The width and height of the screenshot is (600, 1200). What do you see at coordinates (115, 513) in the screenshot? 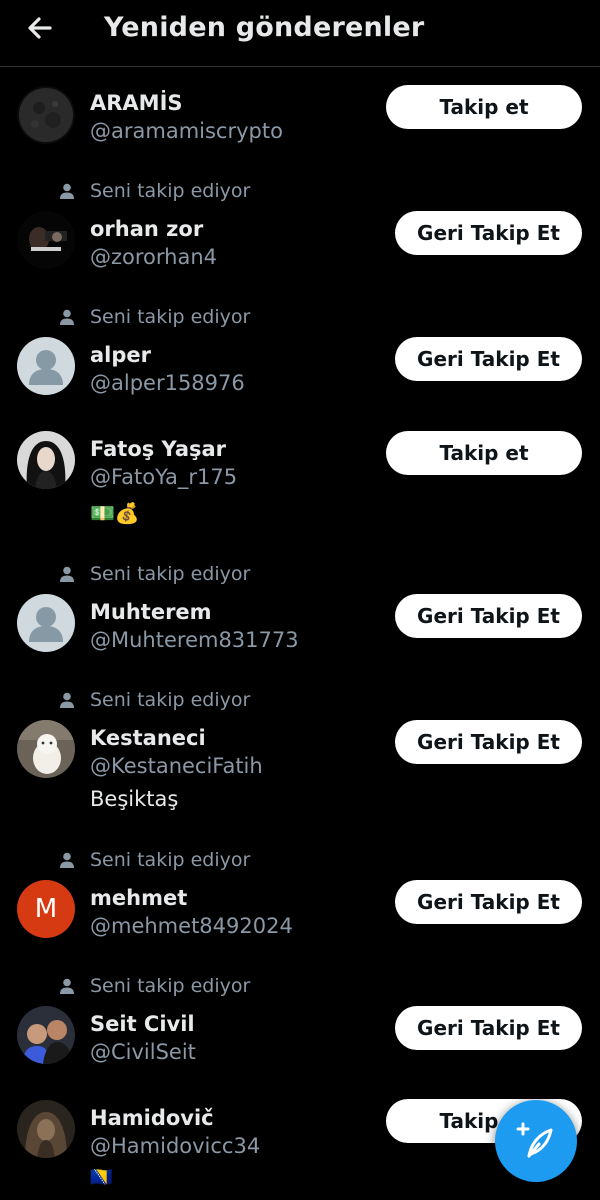
I see `user-bio: 💵💰` at bounding box center [115, 513].